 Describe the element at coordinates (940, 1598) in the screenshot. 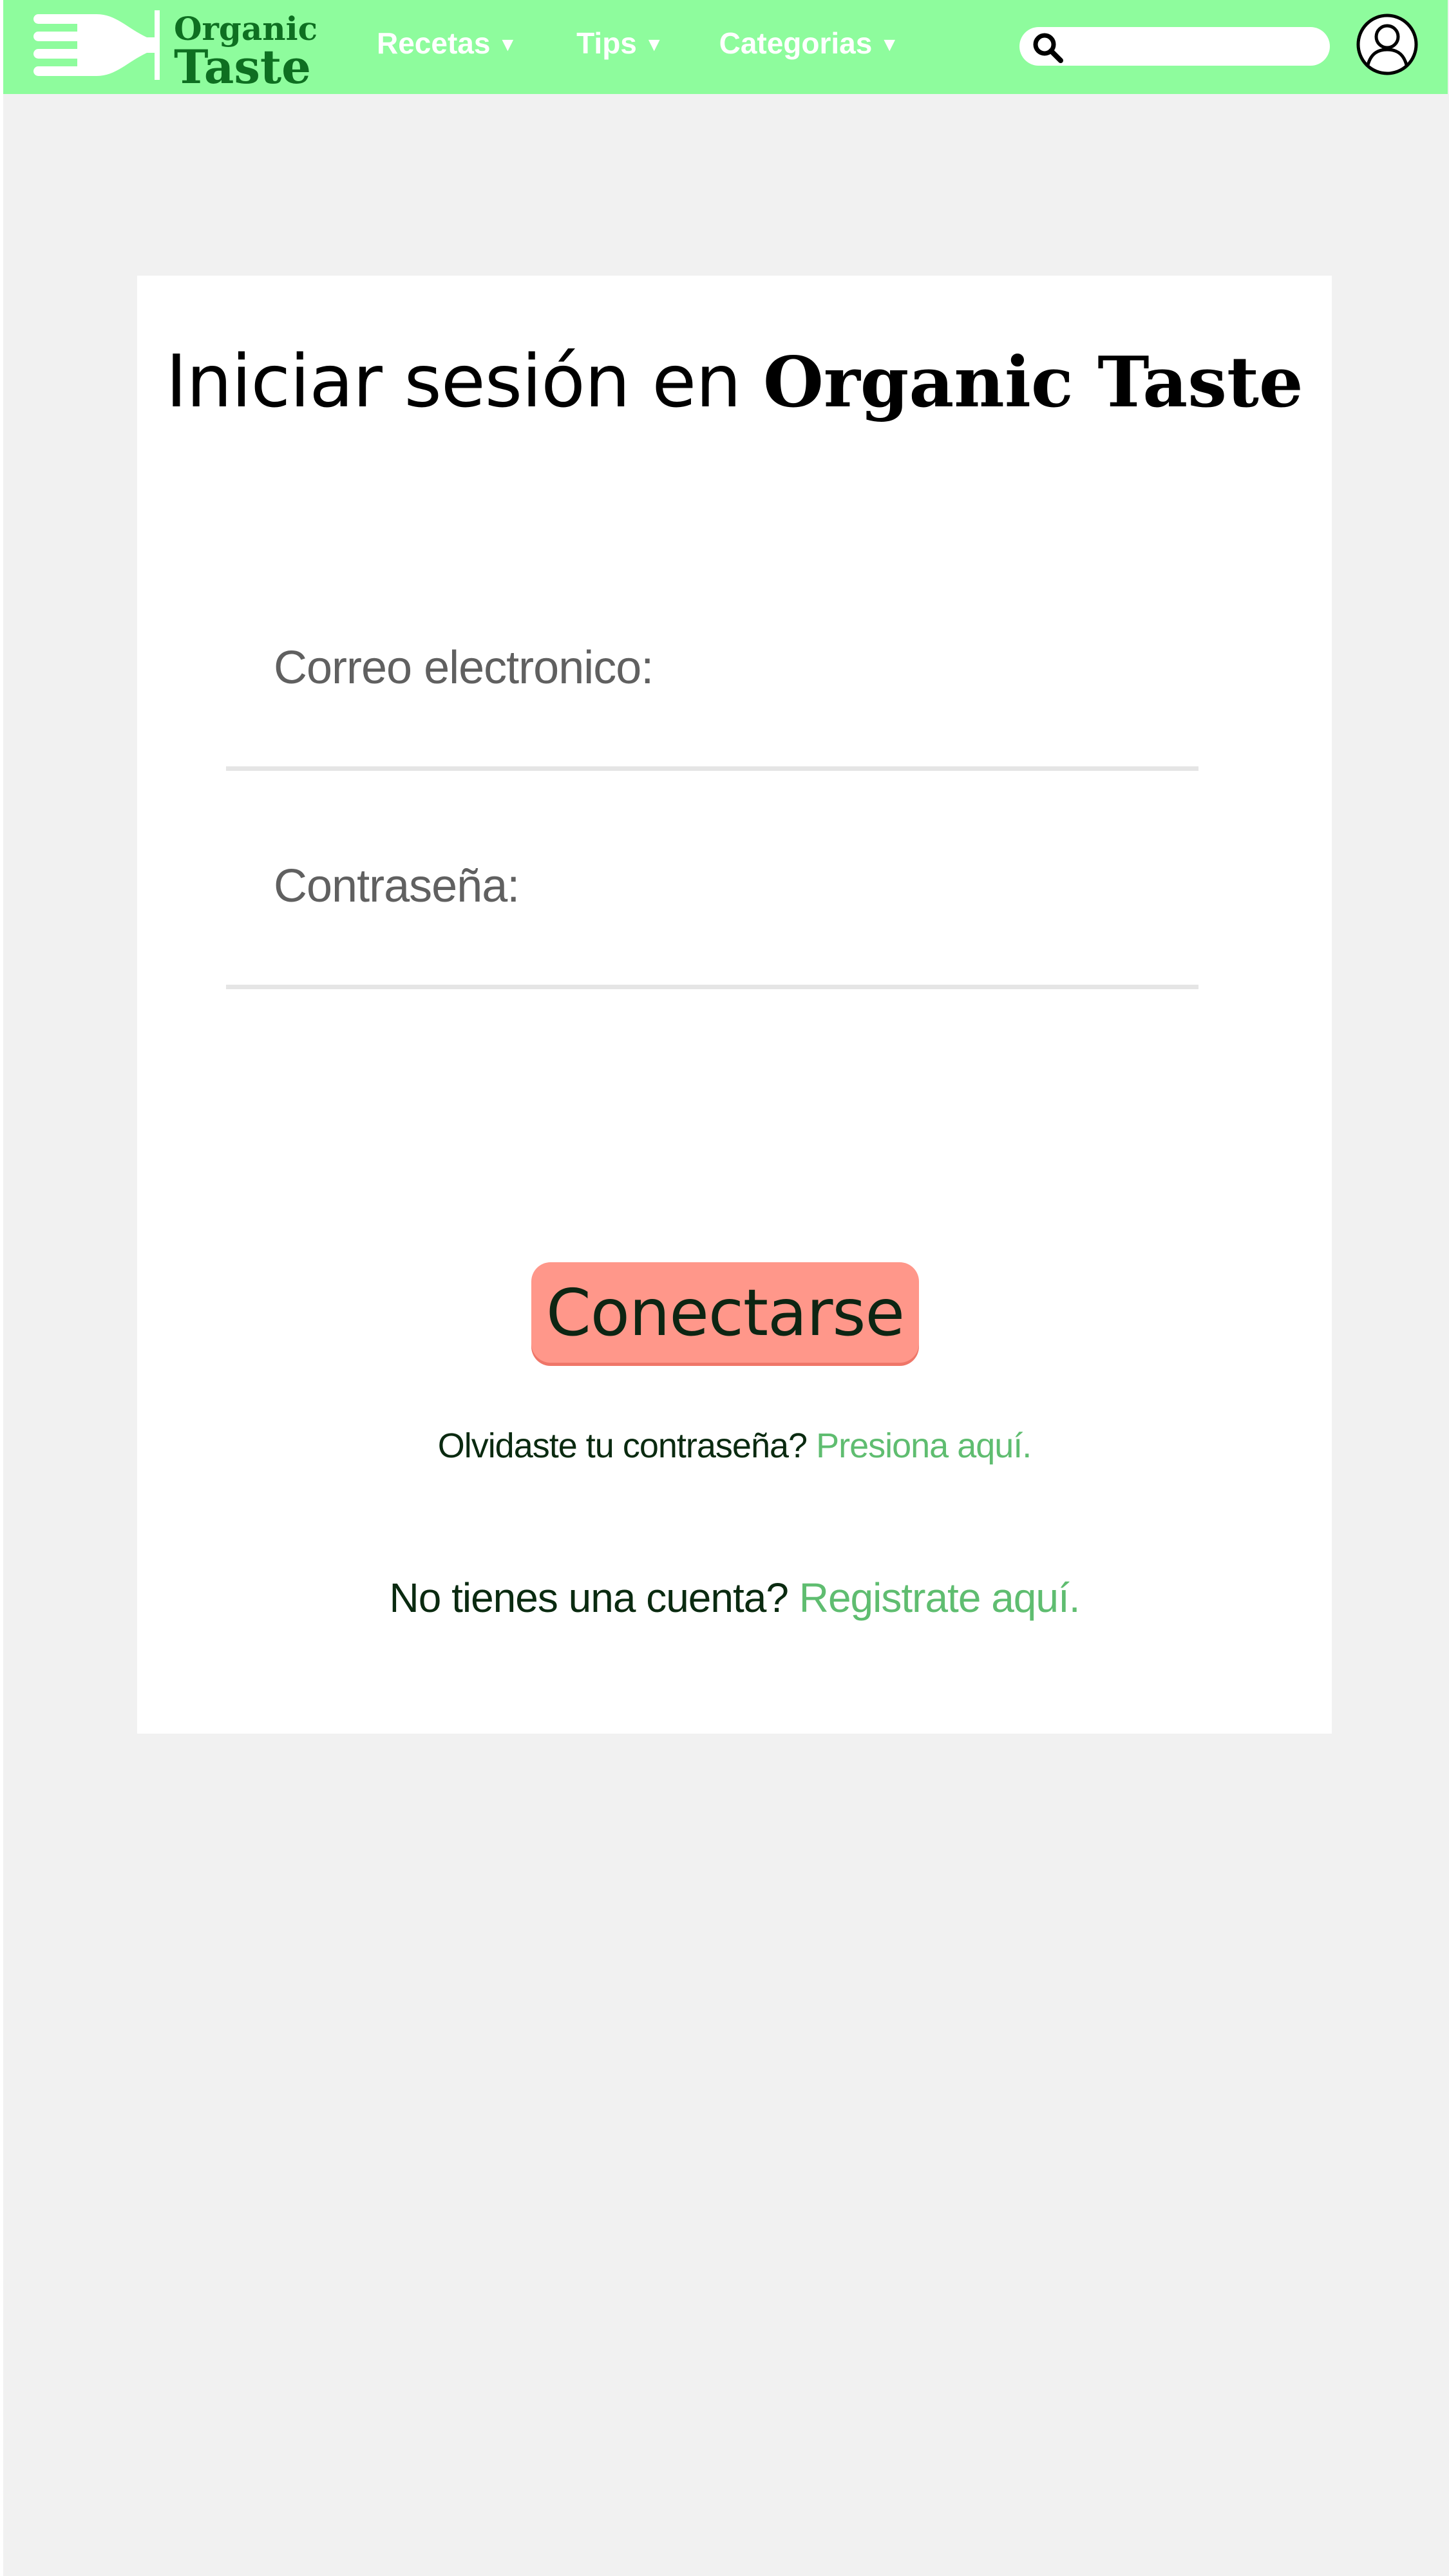

I see `register-link: Registrate aquí.` at that location.